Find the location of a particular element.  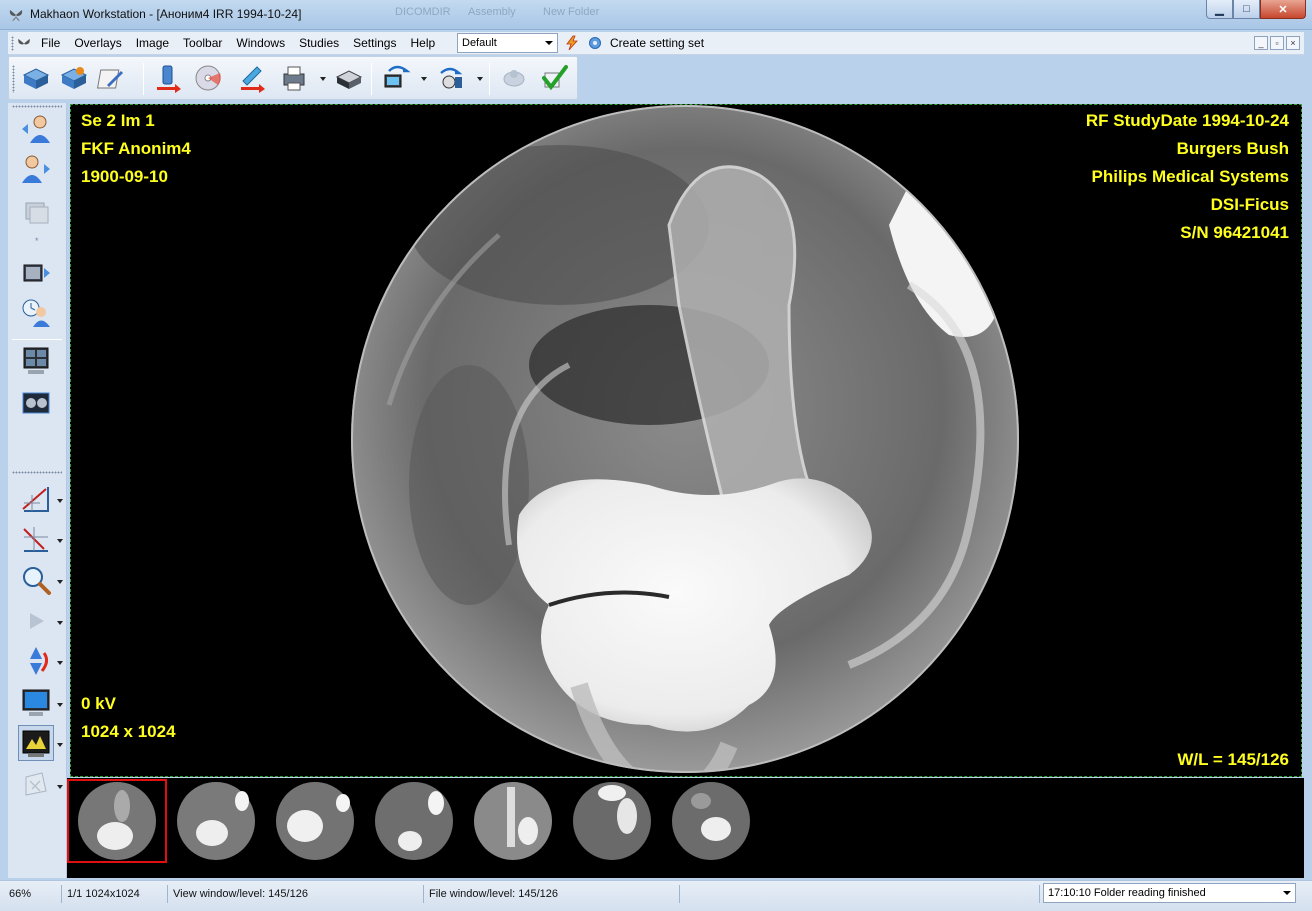

patient-previous-icon is located at coordinates (36, 129).